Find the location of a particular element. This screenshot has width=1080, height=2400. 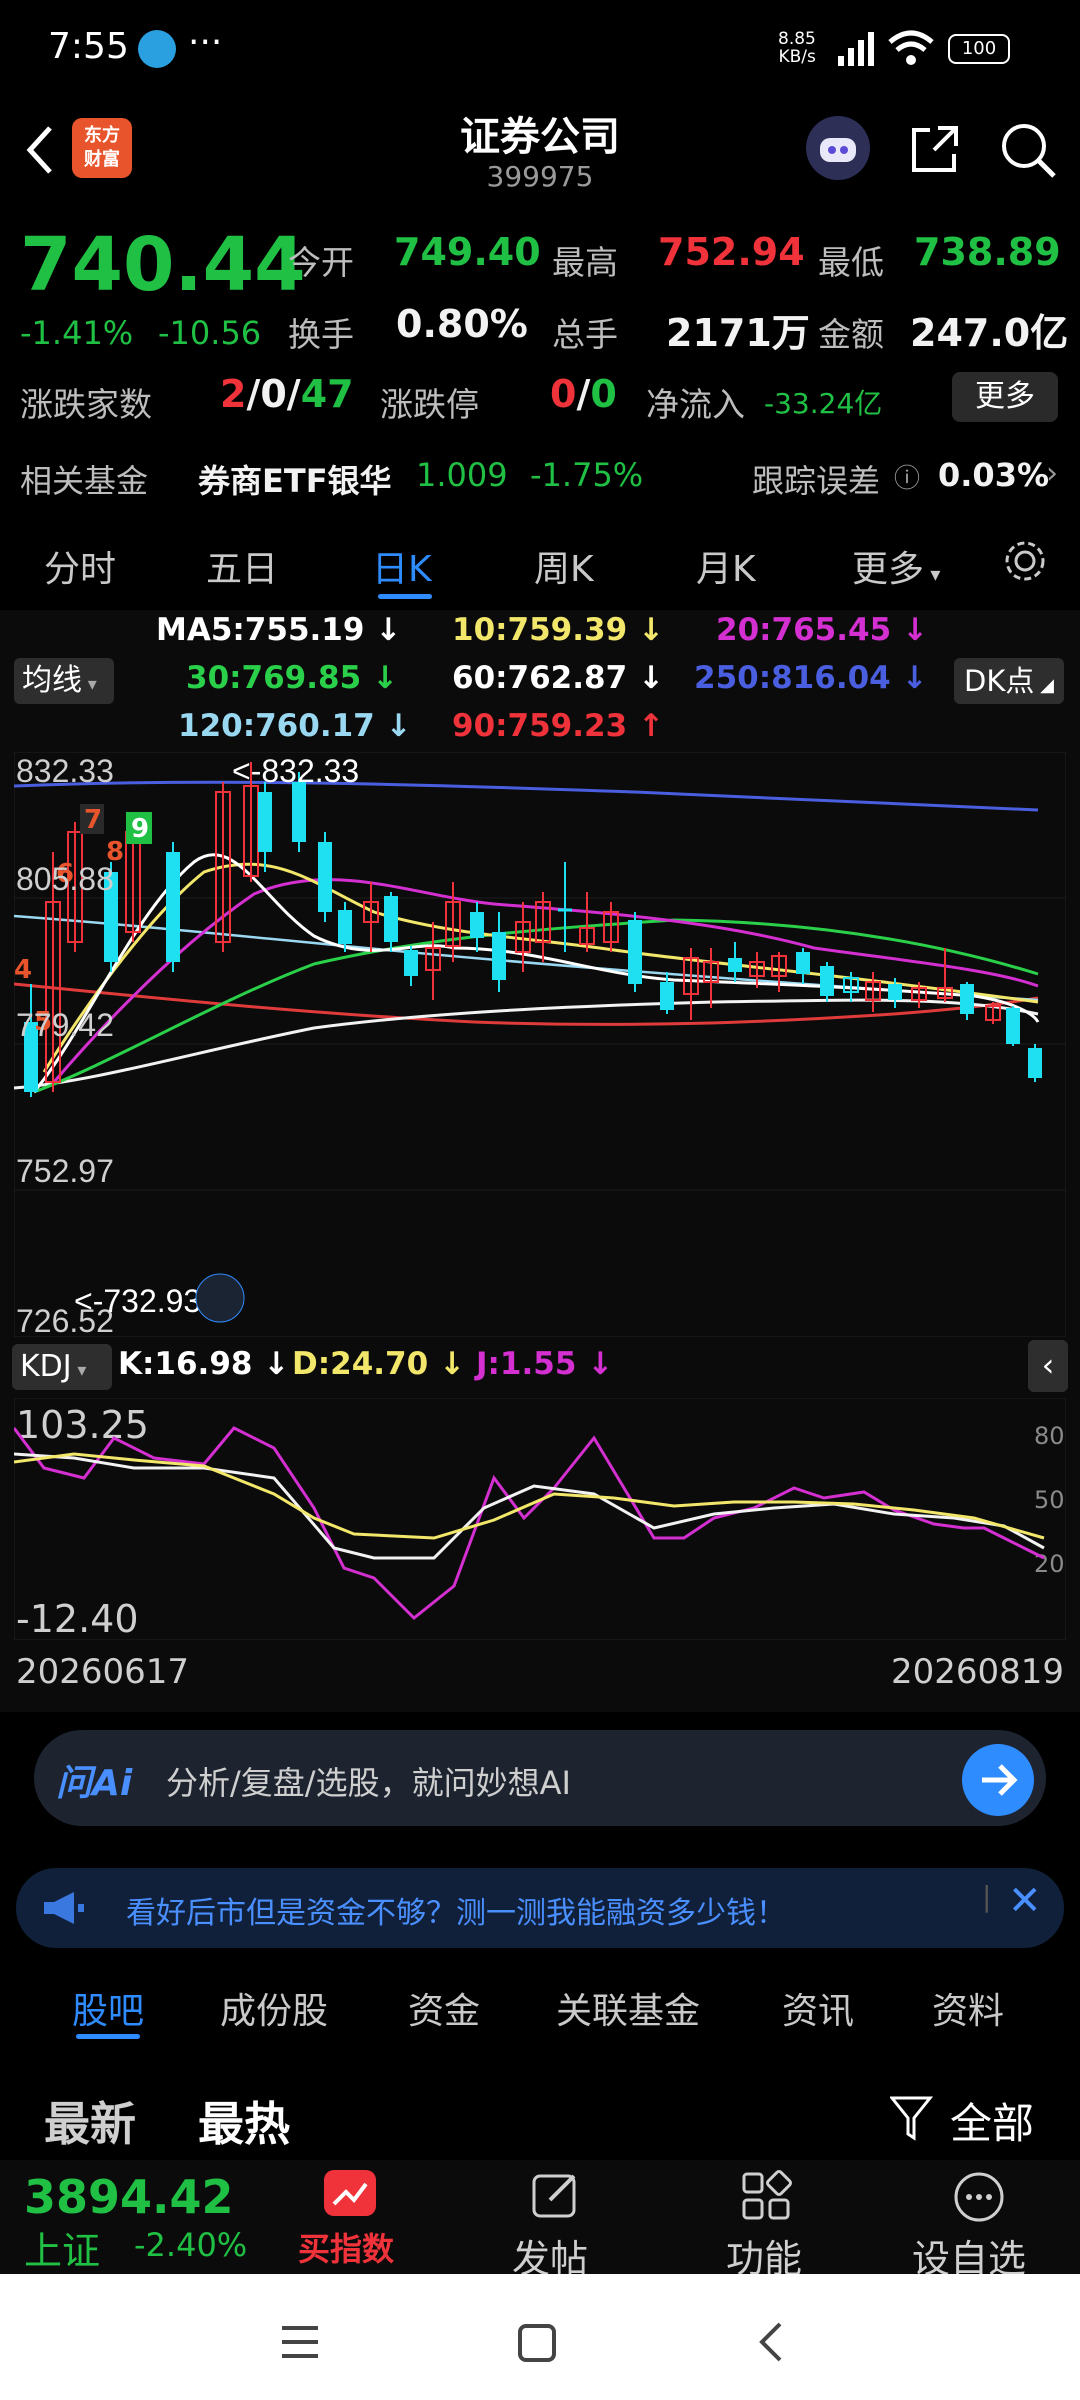

wifi-icon is located at coordinates (911, 47).